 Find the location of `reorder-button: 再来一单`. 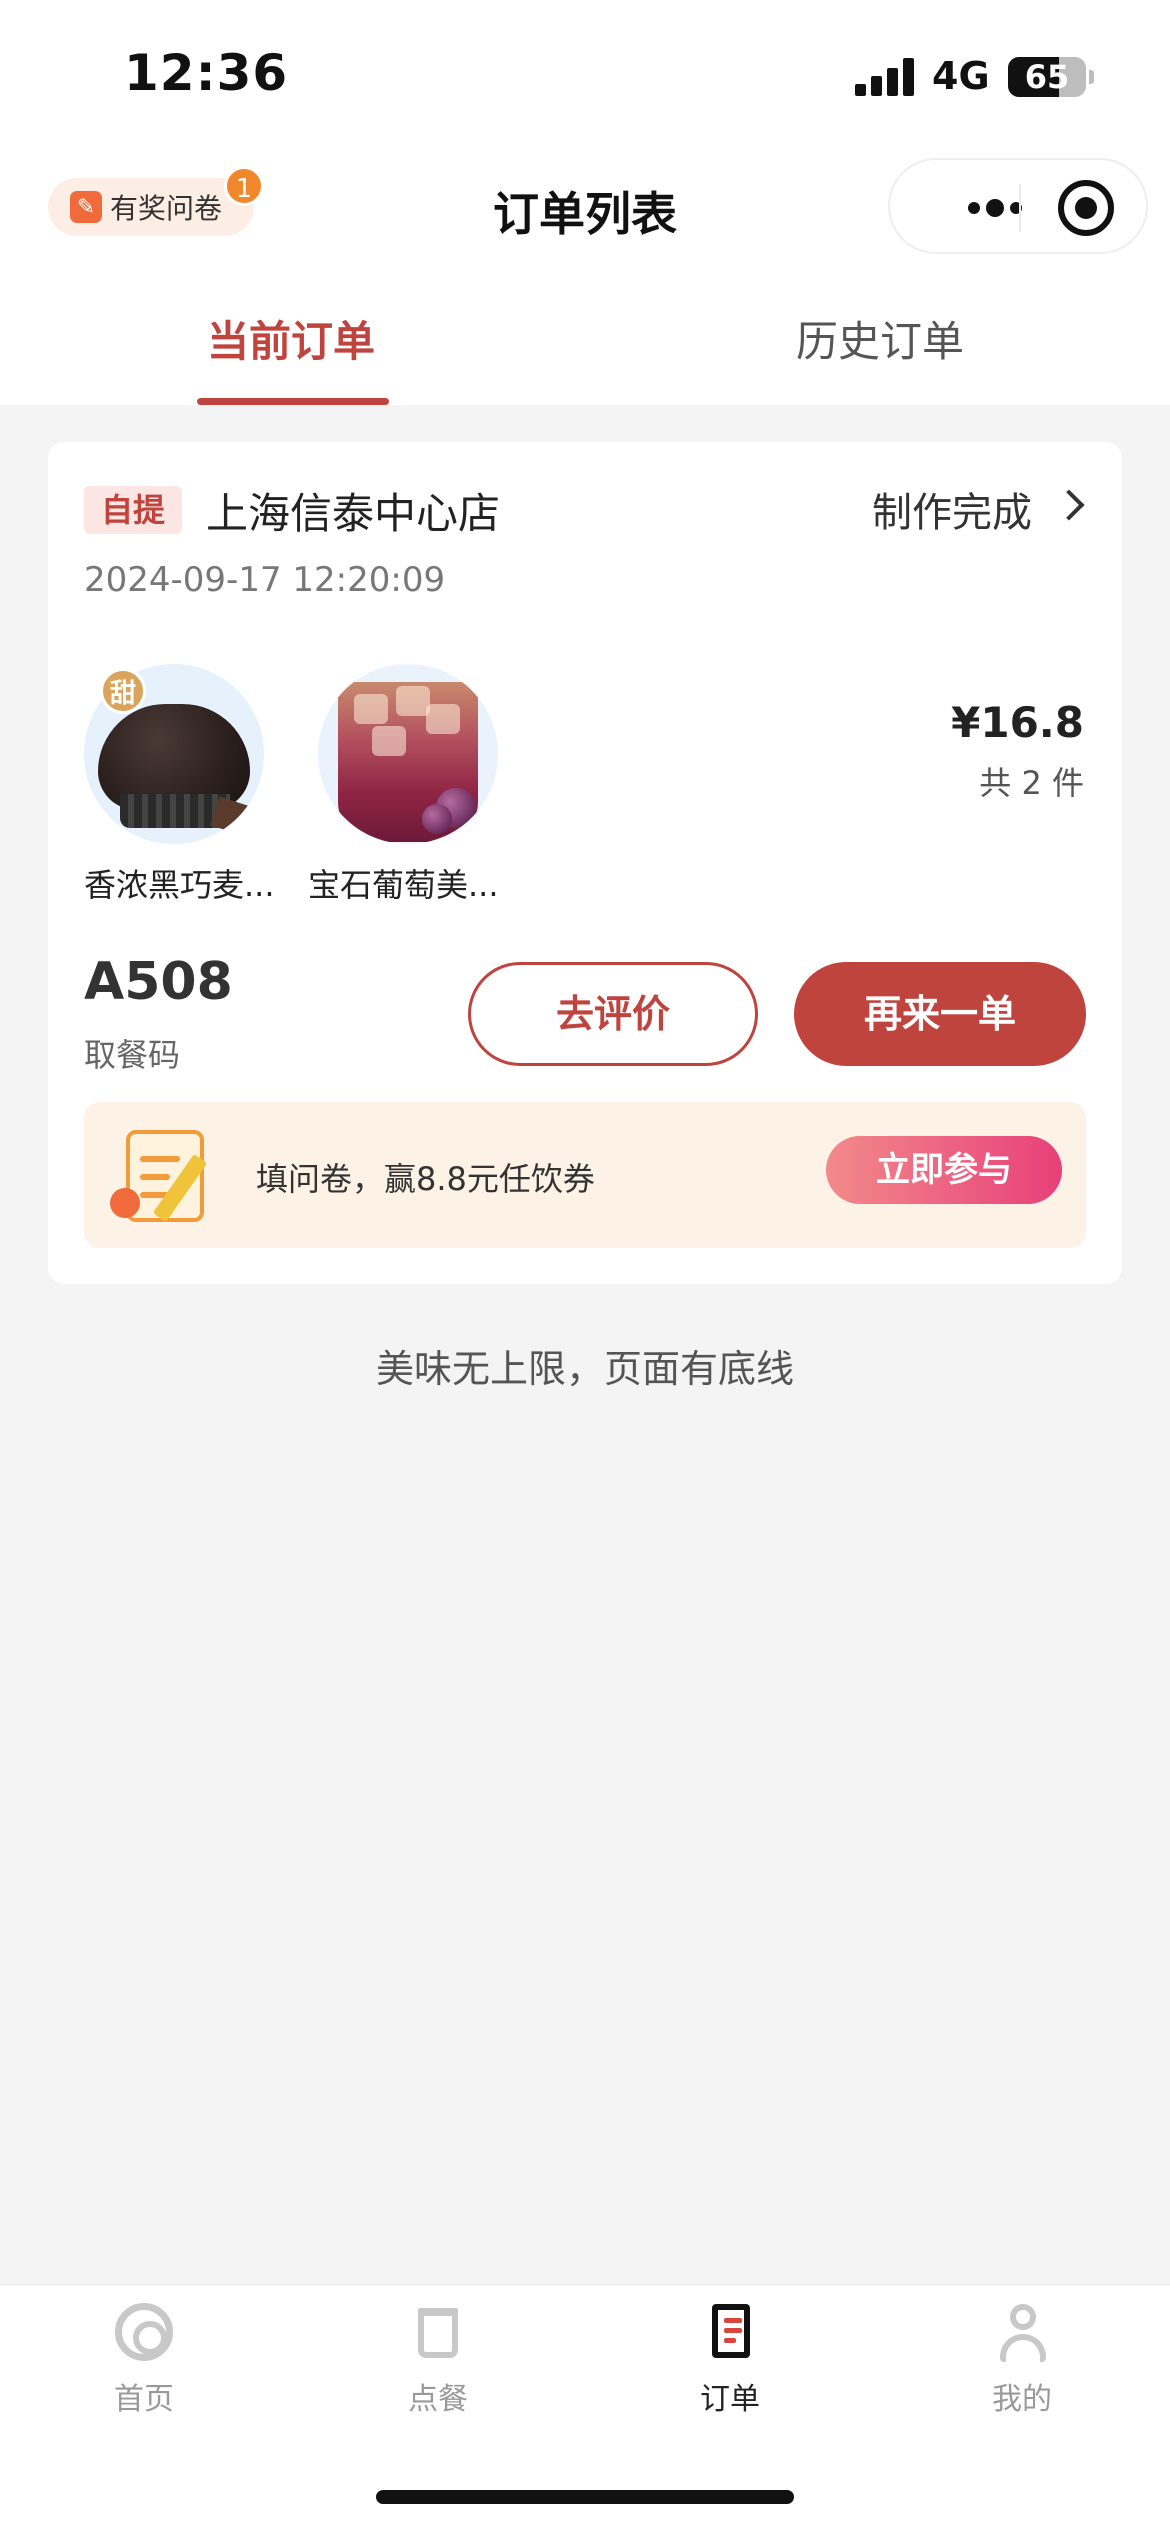

reorder-button: 再来一单 is located at coordinates (940, 1014).